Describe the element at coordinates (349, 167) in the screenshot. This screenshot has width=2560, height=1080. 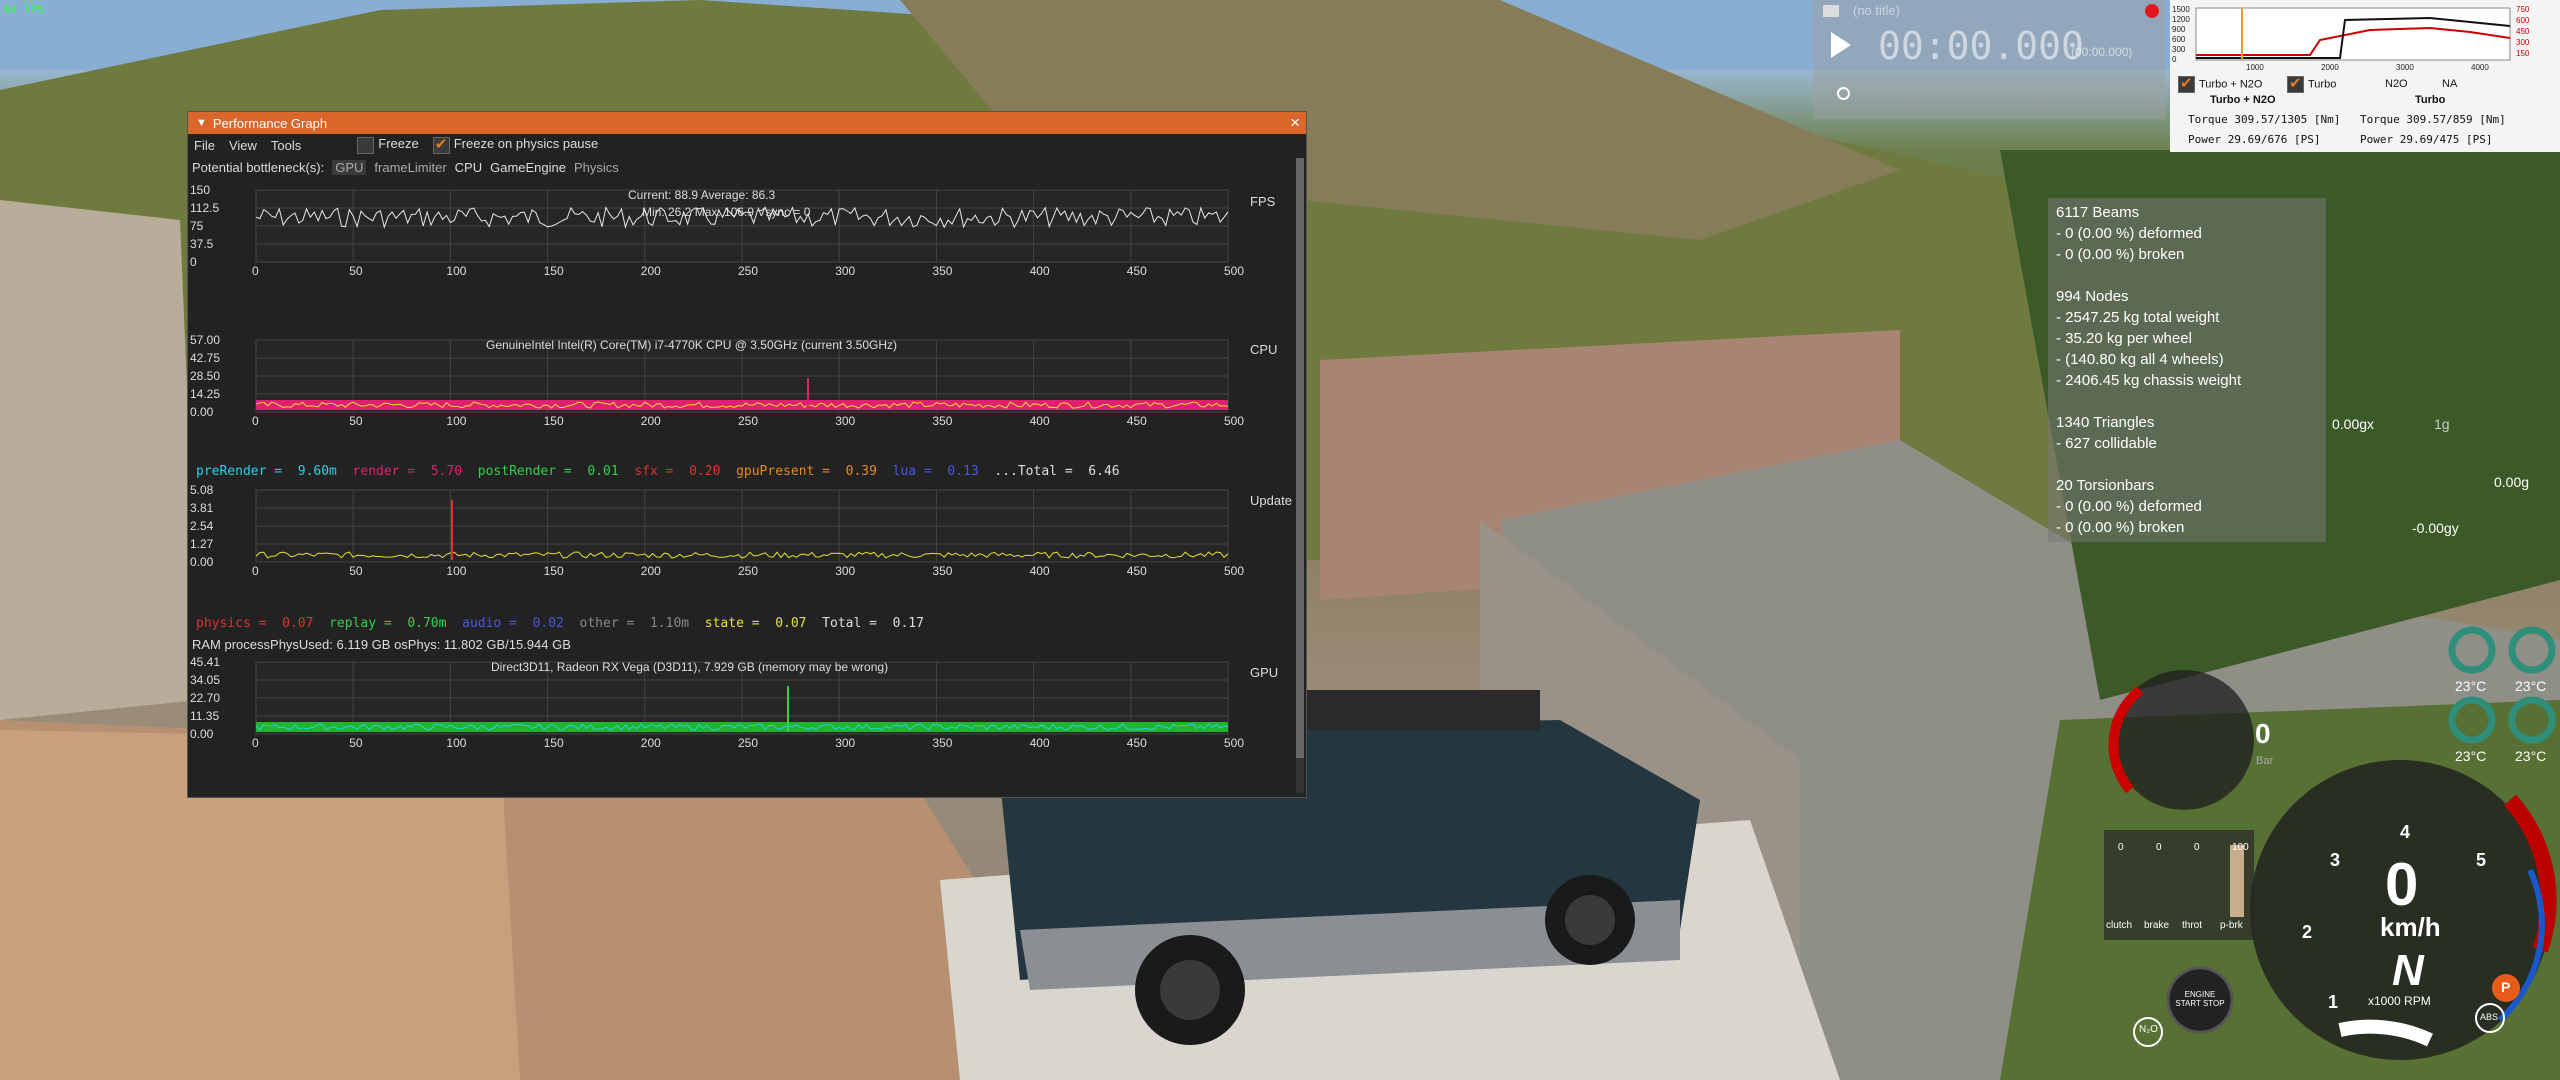
I see `bottleneck-gpu: GPU` at that location.